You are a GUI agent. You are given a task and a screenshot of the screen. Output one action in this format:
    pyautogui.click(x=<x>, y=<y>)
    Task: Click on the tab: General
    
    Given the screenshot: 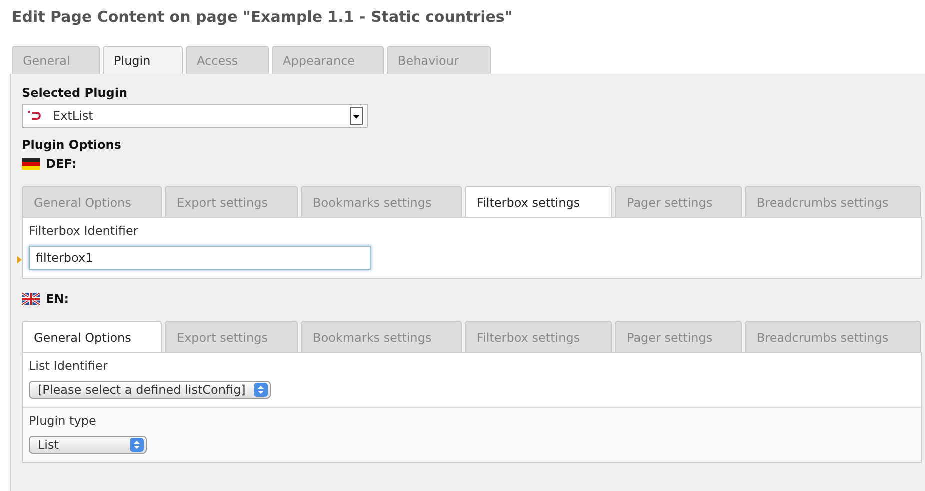 What is the action you would take?
    pyautogui.click(x=56, y=60)
    